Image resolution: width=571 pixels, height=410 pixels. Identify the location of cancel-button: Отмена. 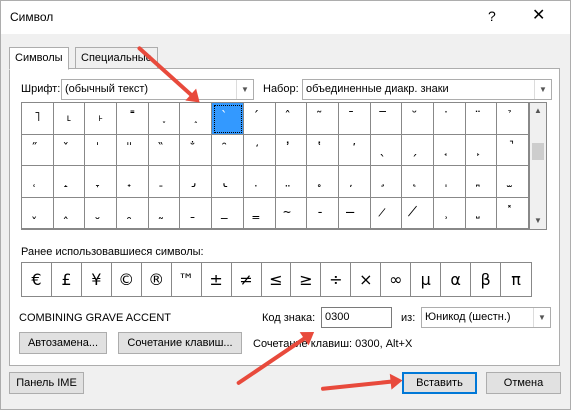
(523, 383).